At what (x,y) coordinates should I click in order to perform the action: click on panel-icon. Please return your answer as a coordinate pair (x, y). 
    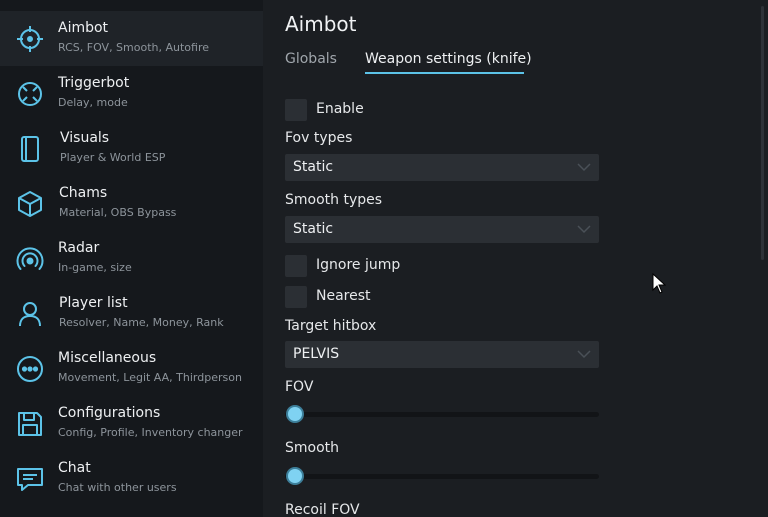
    Looking at the image, I should click on (30, 149).